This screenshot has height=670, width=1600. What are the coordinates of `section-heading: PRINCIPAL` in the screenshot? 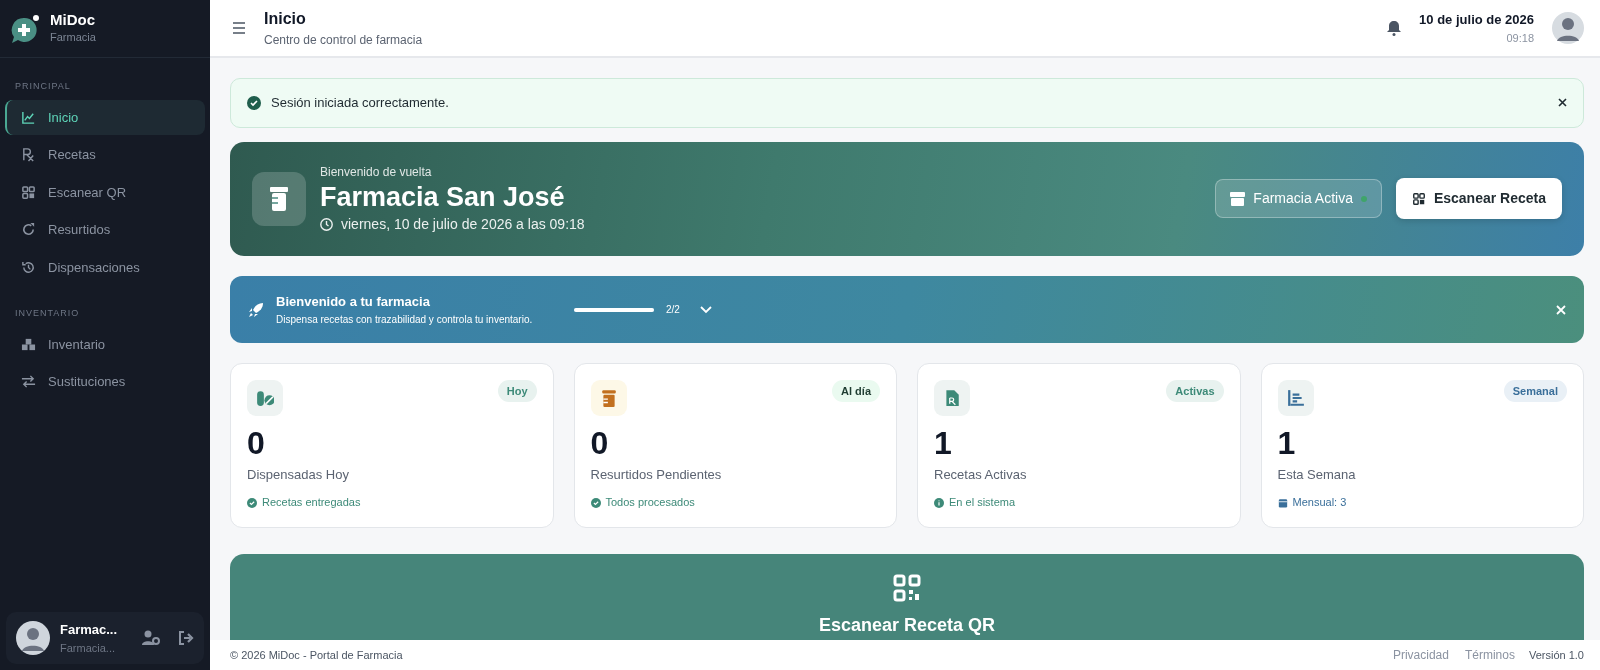 It's located at (43, 86).